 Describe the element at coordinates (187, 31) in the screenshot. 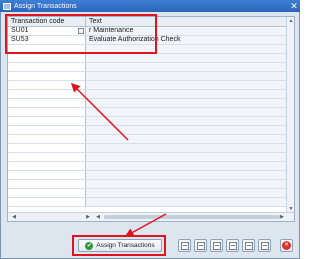

I see `cell-text: r Maintenance` at that location.